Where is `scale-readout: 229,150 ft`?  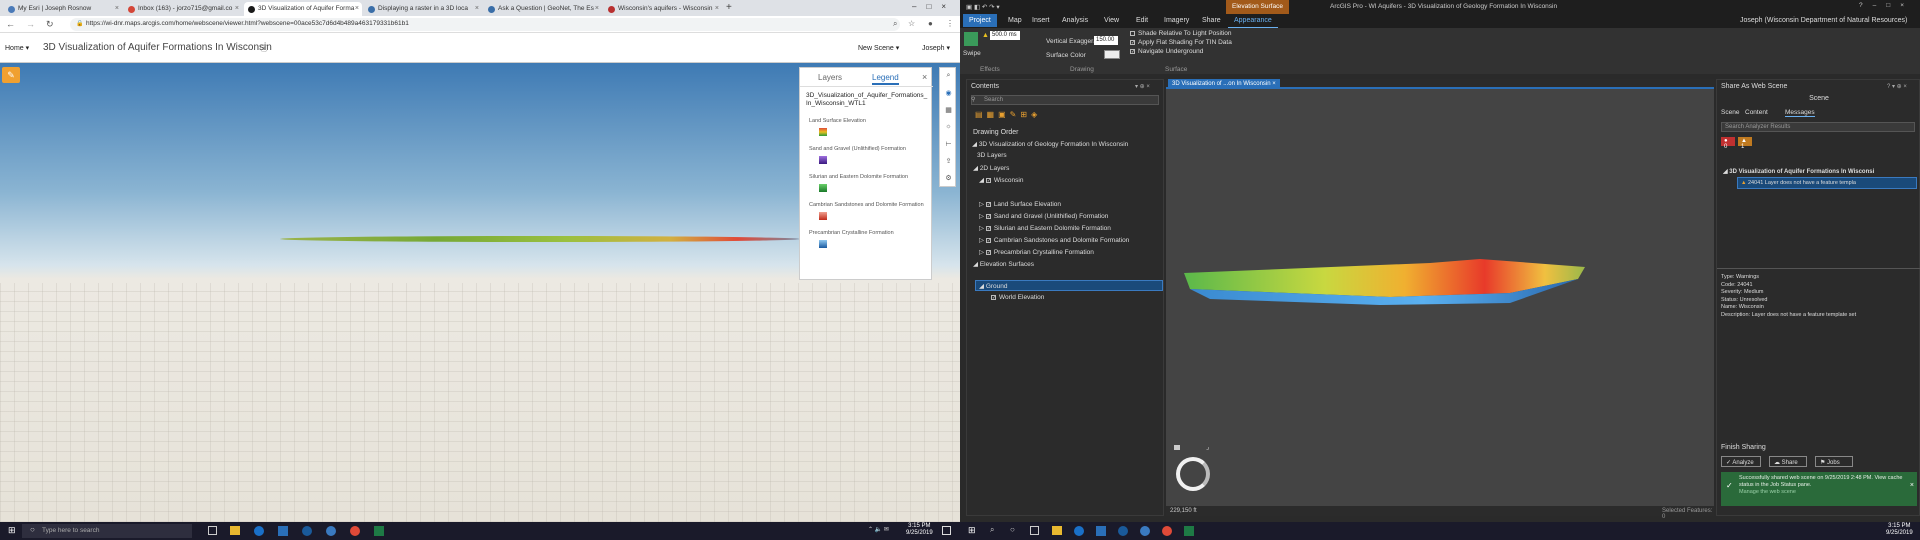 scale-readout: 229,150 ft is located at coordinates (1183, 511).